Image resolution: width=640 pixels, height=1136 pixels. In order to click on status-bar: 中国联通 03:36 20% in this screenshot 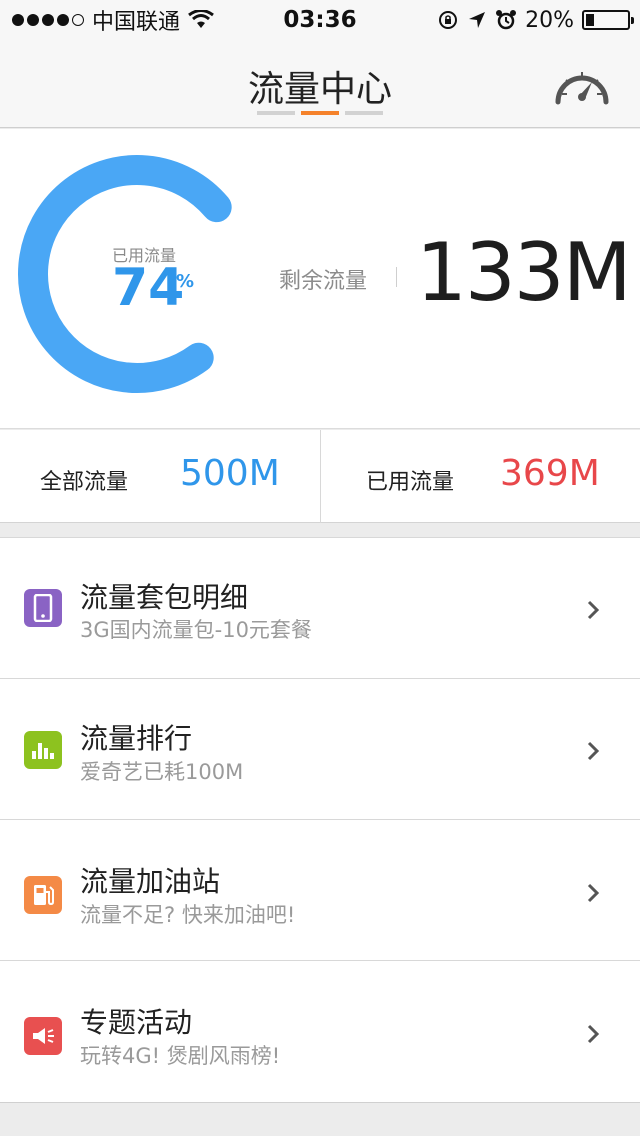, I will do `click(320, 20)`.